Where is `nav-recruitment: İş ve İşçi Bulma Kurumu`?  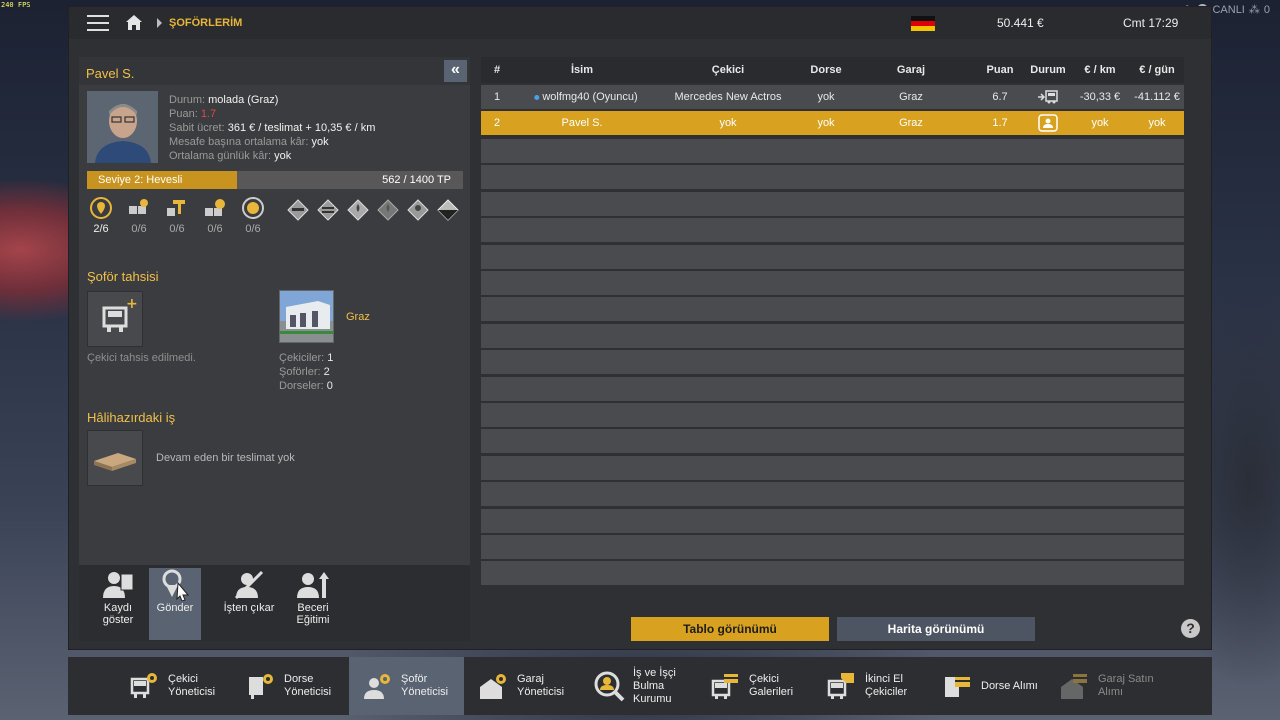
nav-recruitment: İş ve İşçi Bulma Kurumu is located at coordinates (638, 686).